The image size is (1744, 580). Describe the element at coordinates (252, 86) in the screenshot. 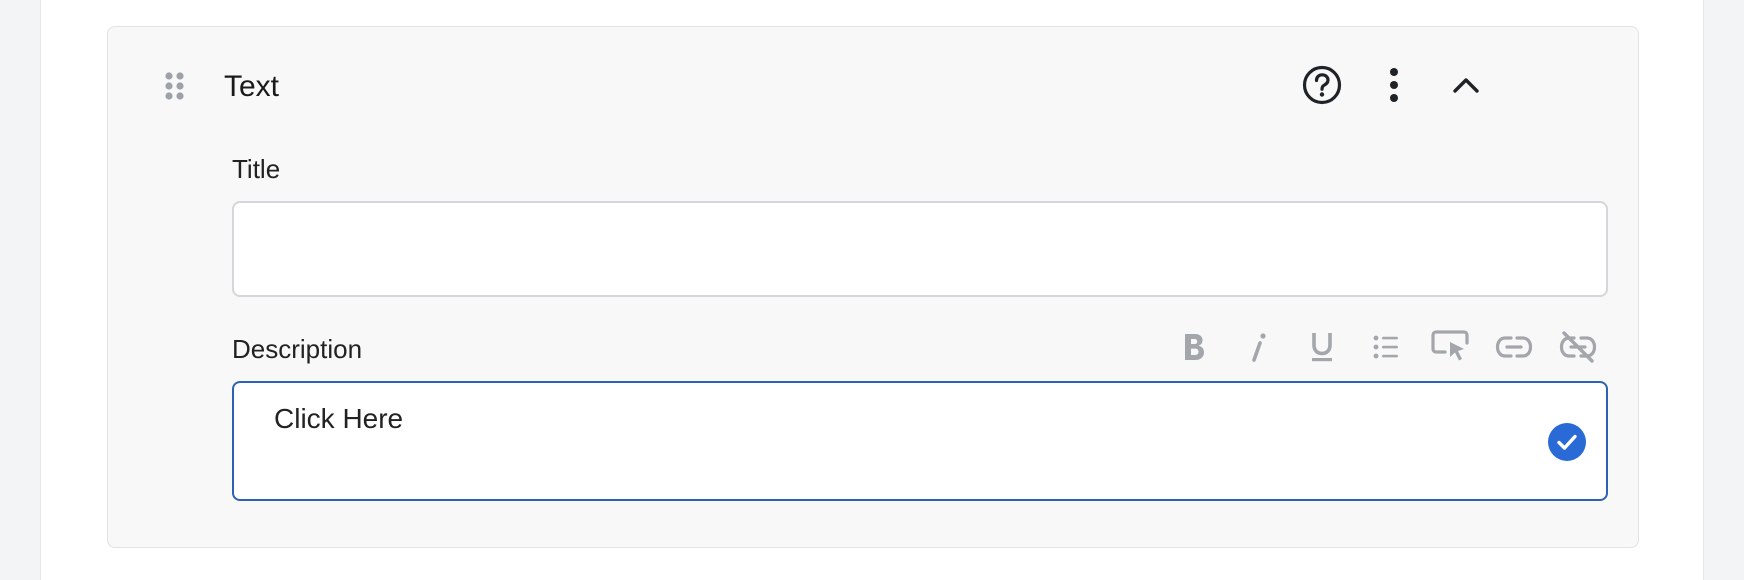

I see `block-title: Text` at that location.